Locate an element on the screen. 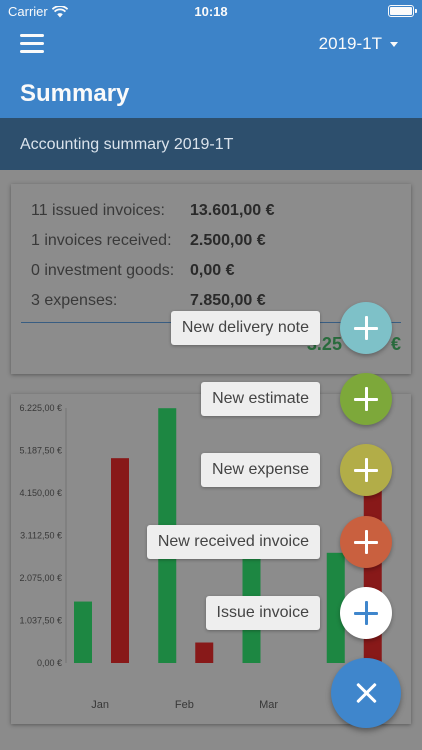 This screenshot has height=750, width=422. new-received-invoice-button is located at coordinates (366, 542).